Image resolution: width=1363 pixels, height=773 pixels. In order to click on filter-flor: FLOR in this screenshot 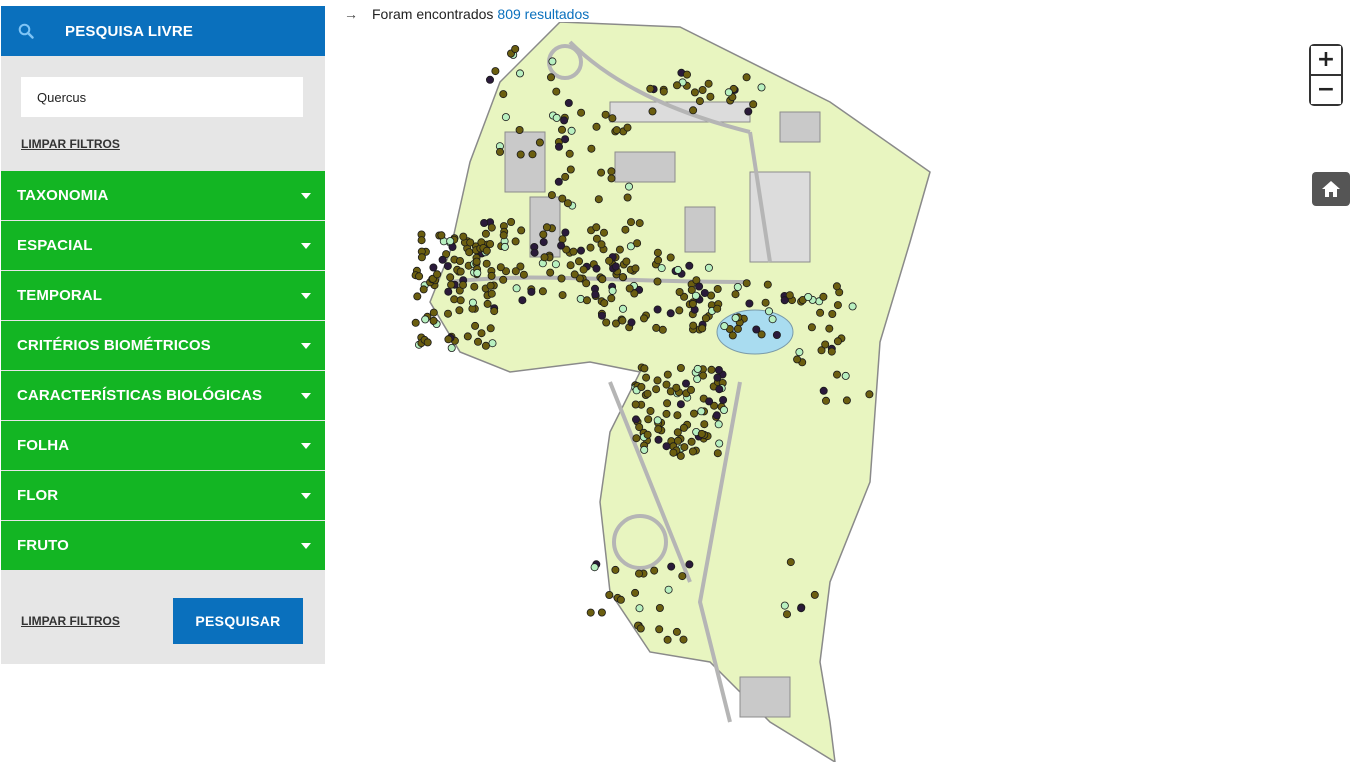, I will do `click(163, 496)`.